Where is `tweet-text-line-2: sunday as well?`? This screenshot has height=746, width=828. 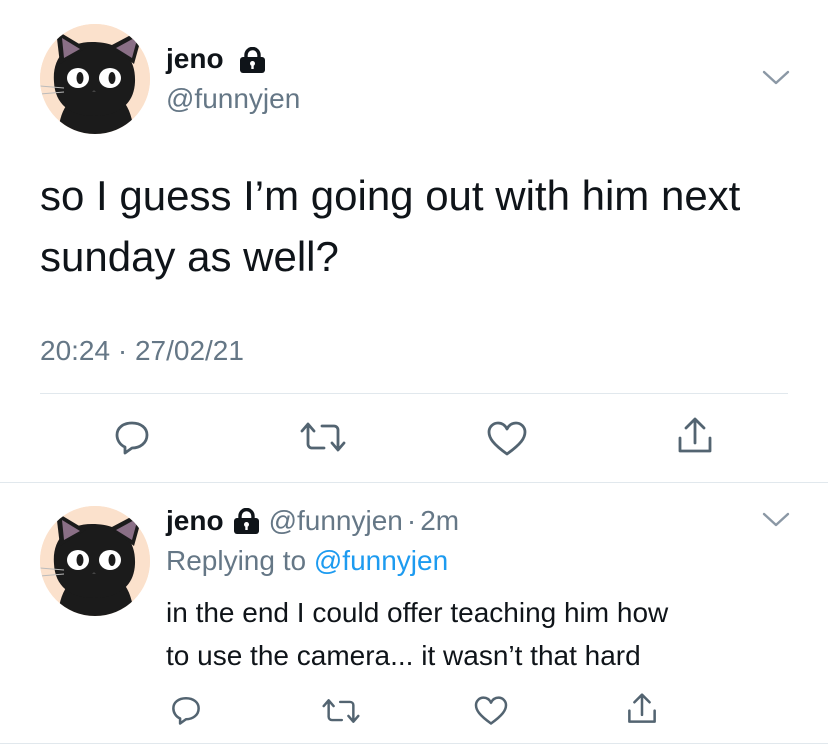 tweet-text-line-2: sunday as well? is located at coordinates (189, 256).